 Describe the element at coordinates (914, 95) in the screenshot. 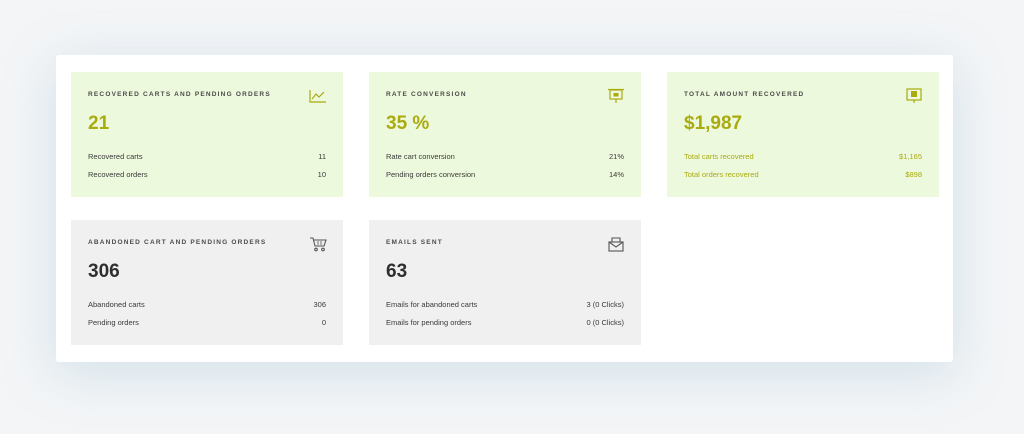

I see `money-bill-icon` at that location.